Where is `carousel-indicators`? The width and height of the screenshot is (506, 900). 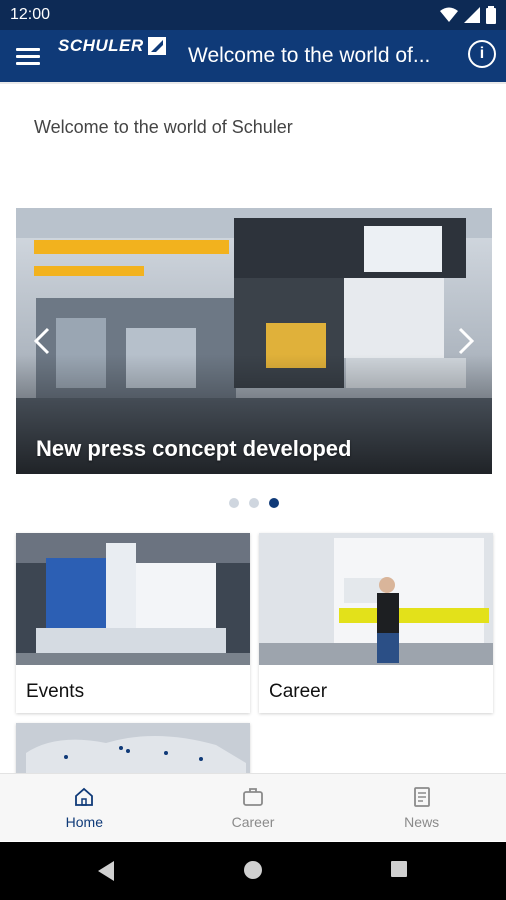 carousel-indicators is located at coordinates (254, 503).